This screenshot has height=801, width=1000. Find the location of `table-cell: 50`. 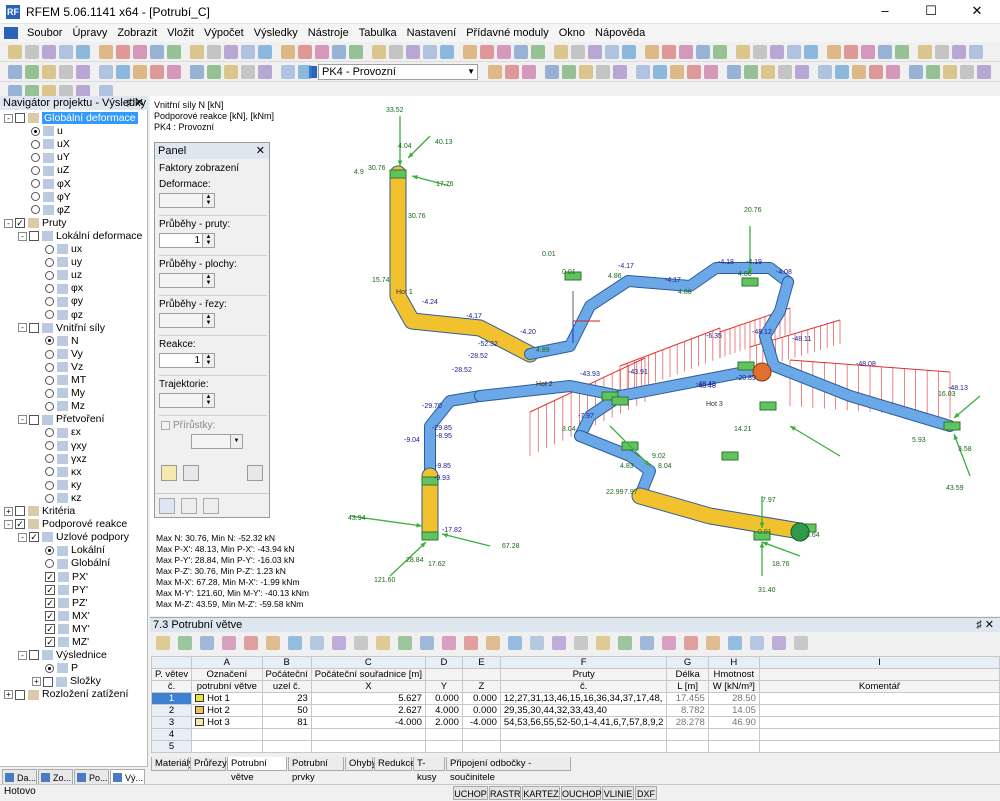

table-cell: 50 is located at coordinates (286, 710).